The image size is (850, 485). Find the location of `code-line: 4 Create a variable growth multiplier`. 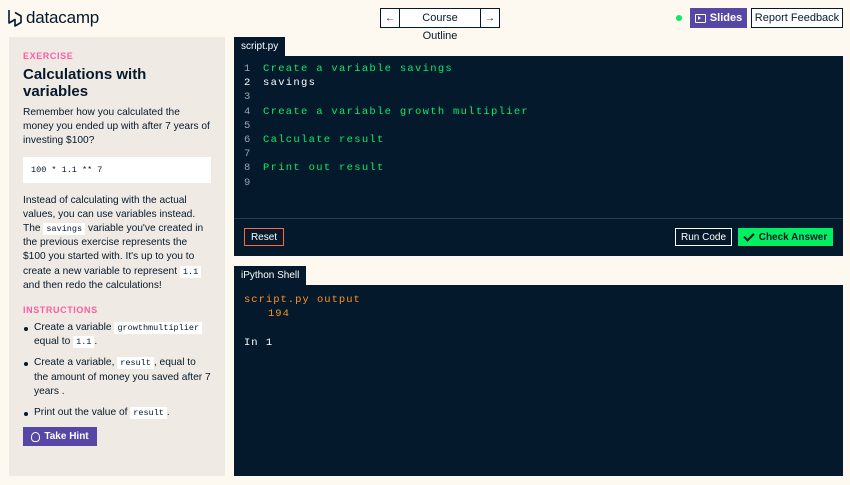

code-line: 4 Create a variable growth multiplier is located at coordinates (386, 112).